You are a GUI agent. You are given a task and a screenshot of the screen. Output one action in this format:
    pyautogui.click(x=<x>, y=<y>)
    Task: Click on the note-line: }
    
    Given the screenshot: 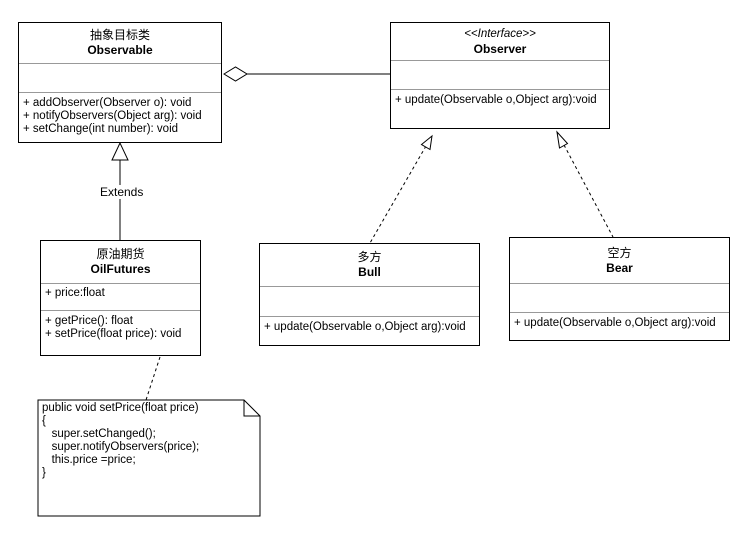 What is the action you would take?
    pyautogui.click(x=44, y=473)
    